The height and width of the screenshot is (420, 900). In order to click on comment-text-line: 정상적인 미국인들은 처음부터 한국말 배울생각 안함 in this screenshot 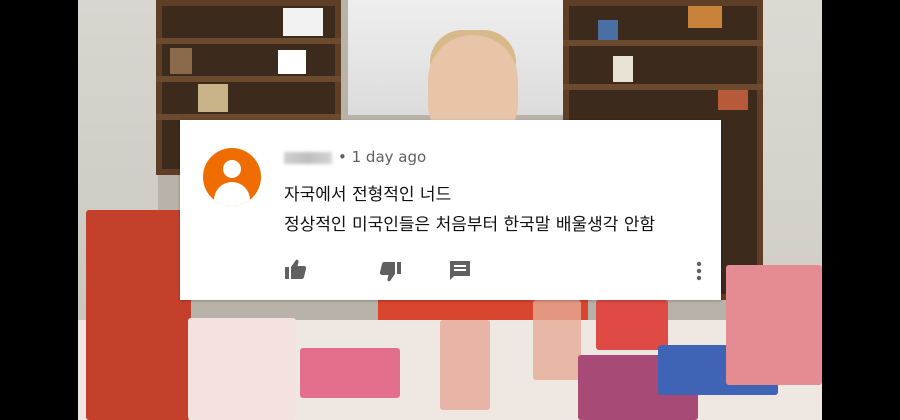, I will do `click(470, 225)`.